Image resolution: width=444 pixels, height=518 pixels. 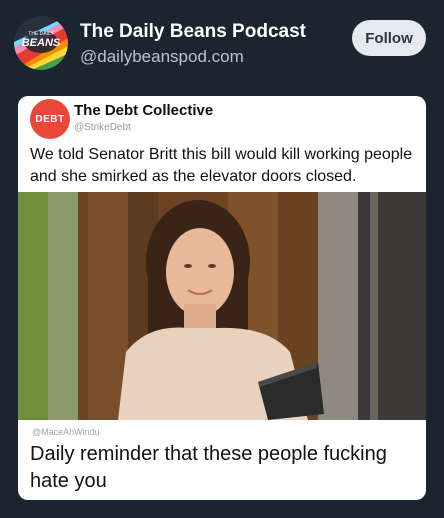 What do you see at coordinates (193, 32) in the screenshot?
I see `author-name: The Daily Beans Podcast` at bounding box center [193, 32].